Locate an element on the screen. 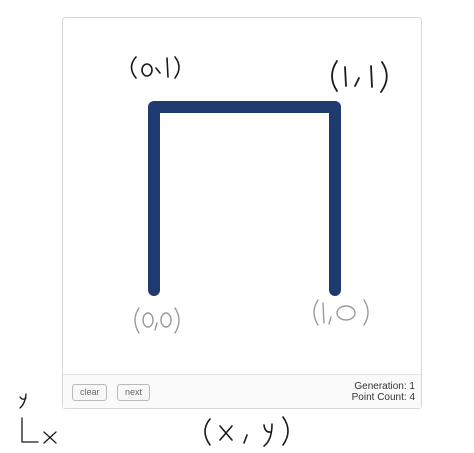 This screenshot has width=474, height=453. stats-panel: Generation: 1 Point Count: 4 is located at coordinates (383, 392).